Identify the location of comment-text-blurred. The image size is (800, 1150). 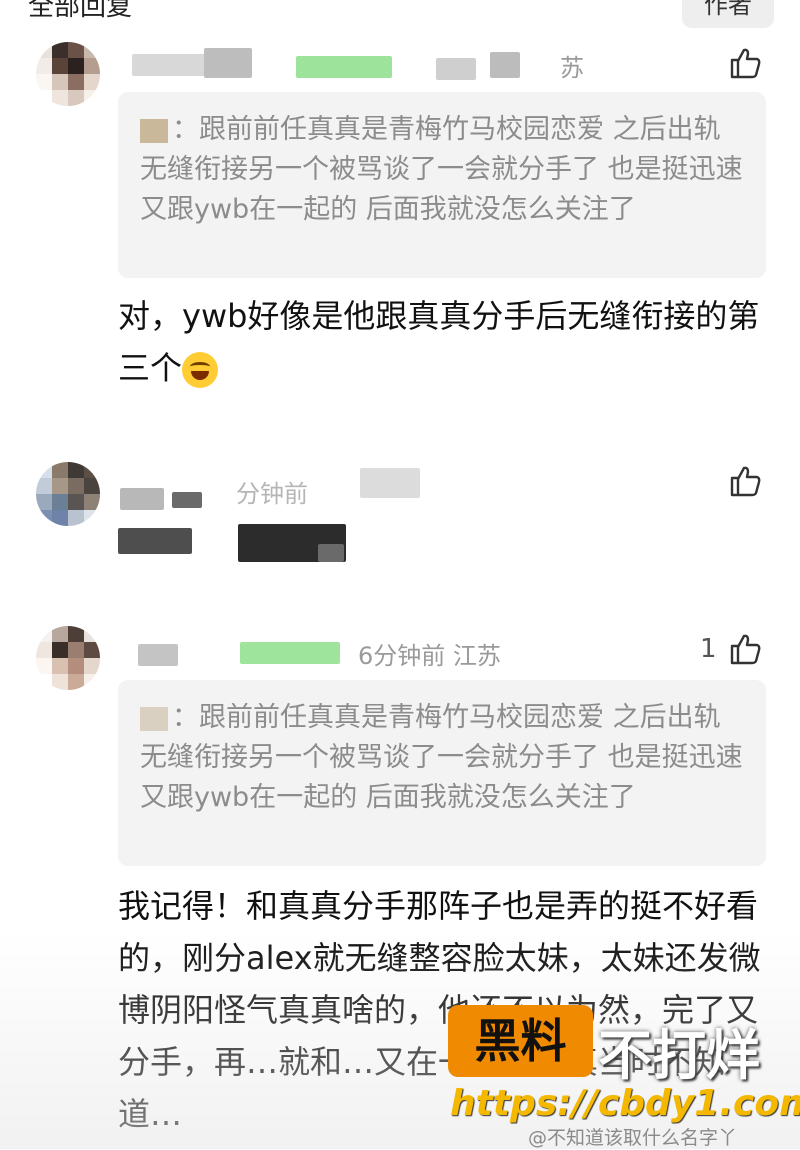
(248, 544).